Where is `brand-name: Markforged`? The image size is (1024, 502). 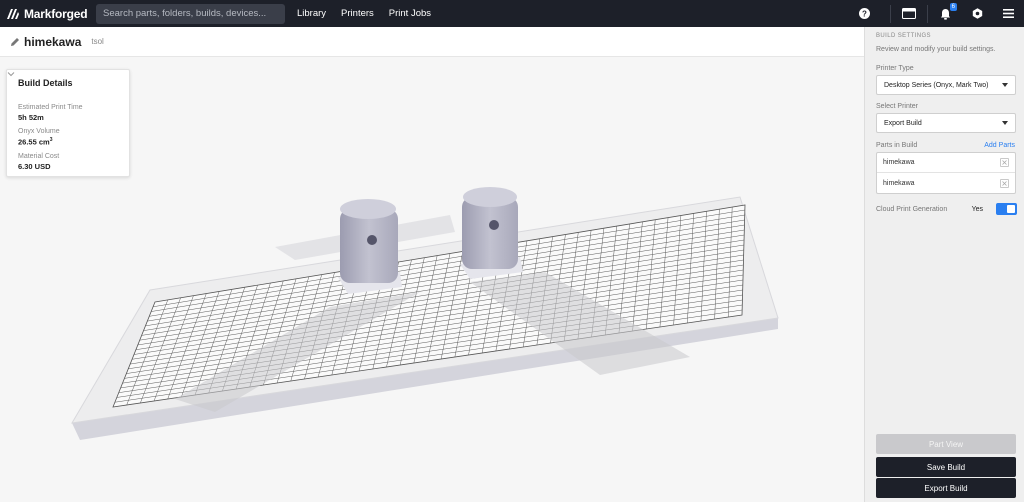
brand-name: Markforged is located at coordinates (56, 13).